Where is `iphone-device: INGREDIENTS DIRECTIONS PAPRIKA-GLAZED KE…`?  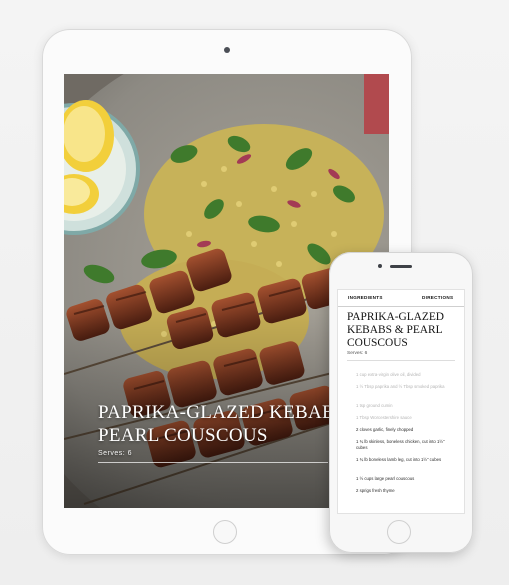
iphone-device: INGREDIENTS DIRECTIONS PAPRIKA-GLAZED KE… is located at coordinates (401, 402).